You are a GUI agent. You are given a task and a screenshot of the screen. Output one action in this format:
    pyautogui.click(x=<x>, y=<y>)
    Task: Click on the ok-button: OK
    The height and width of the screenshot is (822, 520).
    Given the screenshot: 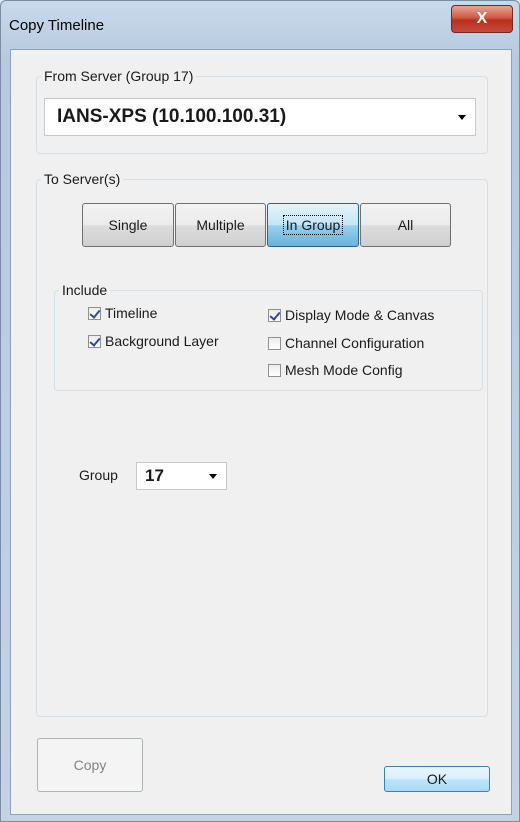 What is the action you would take?
    pyautogui.click(x=437, y=779)
    